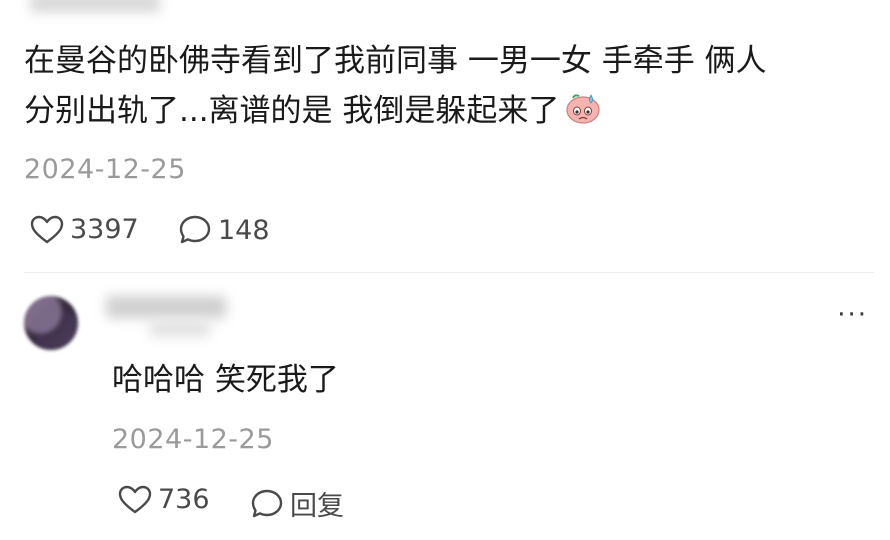  What do you see at coordinates (193, 439) in the screenshot?
I see `reply-date: 2024-12-25` at bounding box center [193, 439].